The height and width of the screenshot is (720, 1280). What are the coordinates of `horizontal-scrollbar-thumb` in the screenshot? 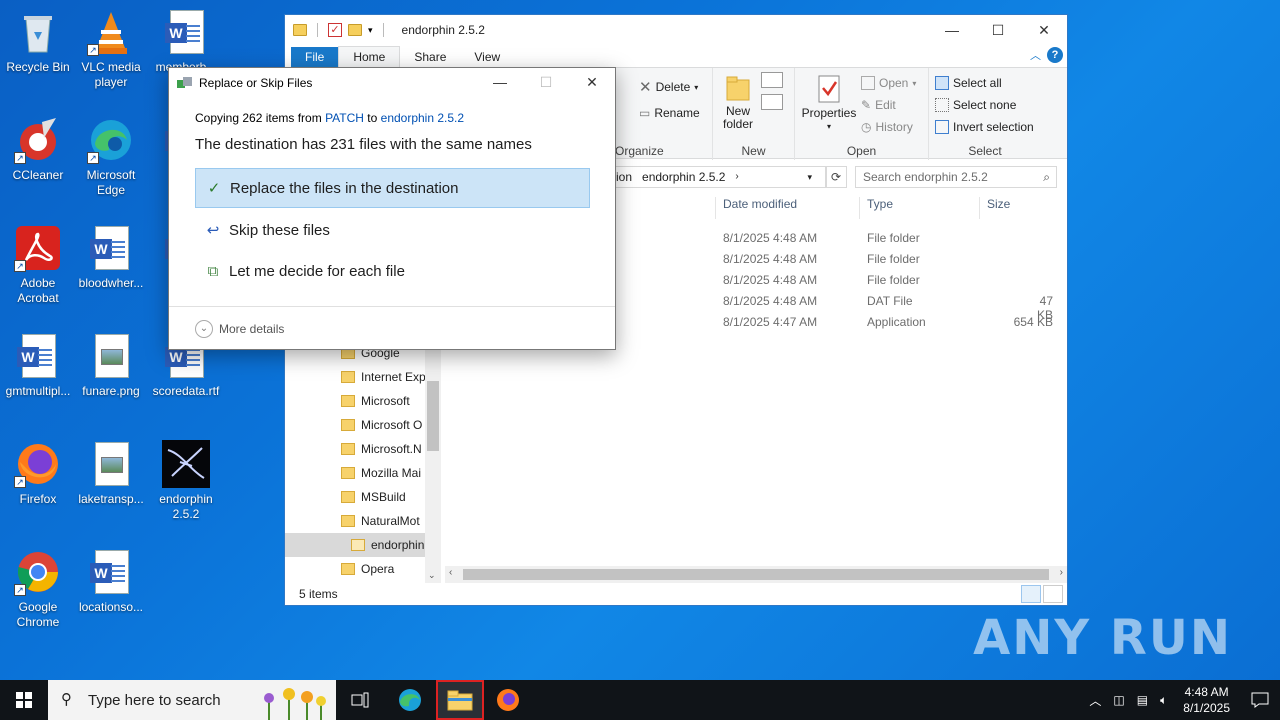 It's located at (756, 574).